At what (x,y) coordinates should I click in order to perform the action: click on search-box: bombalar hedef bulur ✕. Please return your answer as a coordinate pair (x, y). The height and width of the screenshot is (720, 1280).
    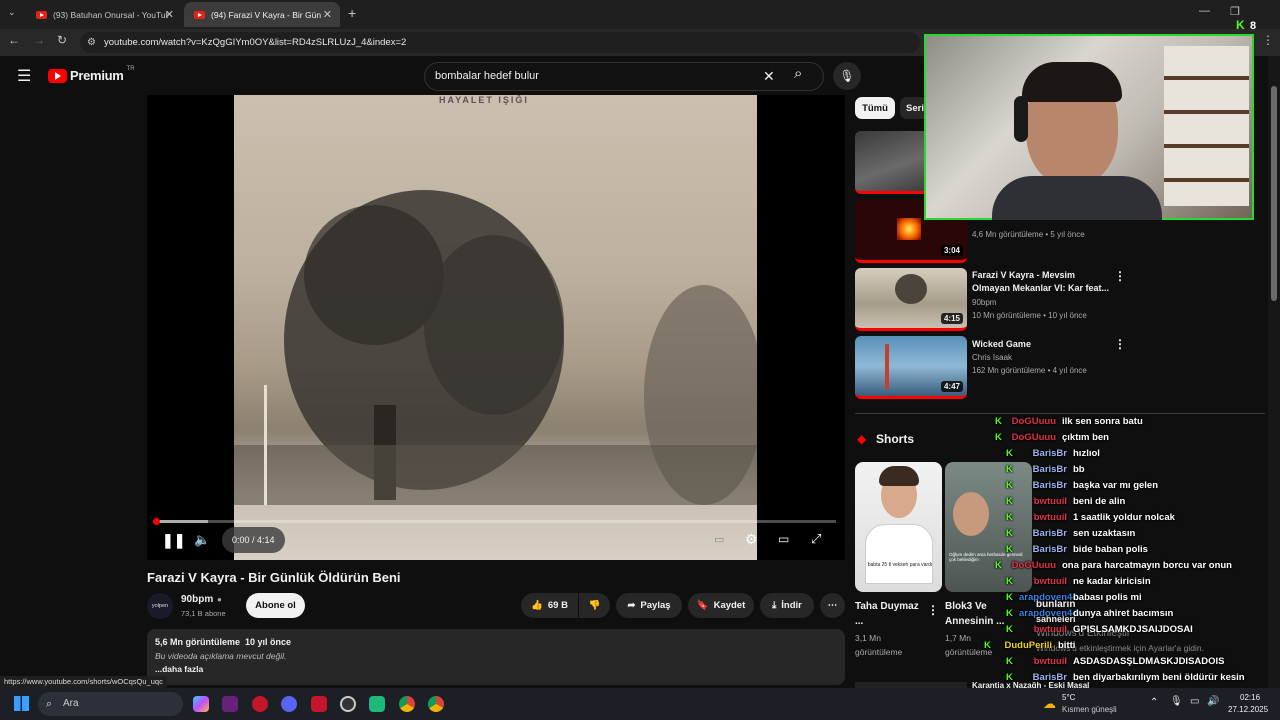
    Looking at the image, I should click on (624, 76).